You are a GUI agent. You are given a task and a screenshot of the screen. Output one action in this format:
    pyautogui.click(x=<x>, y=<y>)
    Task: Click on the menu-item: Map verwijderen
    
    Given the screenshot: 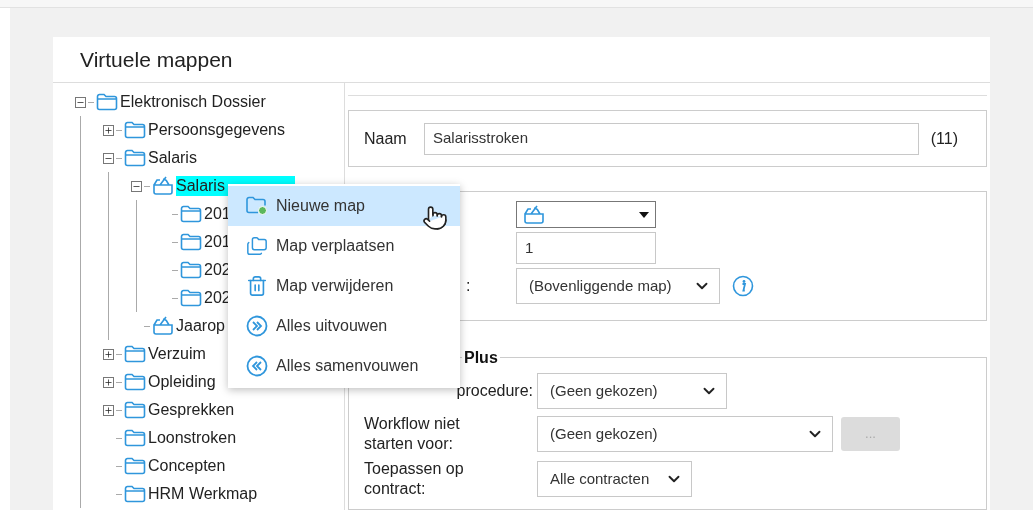 What is the action you would take?
    pyautogui.click(x=344, y=286)
    